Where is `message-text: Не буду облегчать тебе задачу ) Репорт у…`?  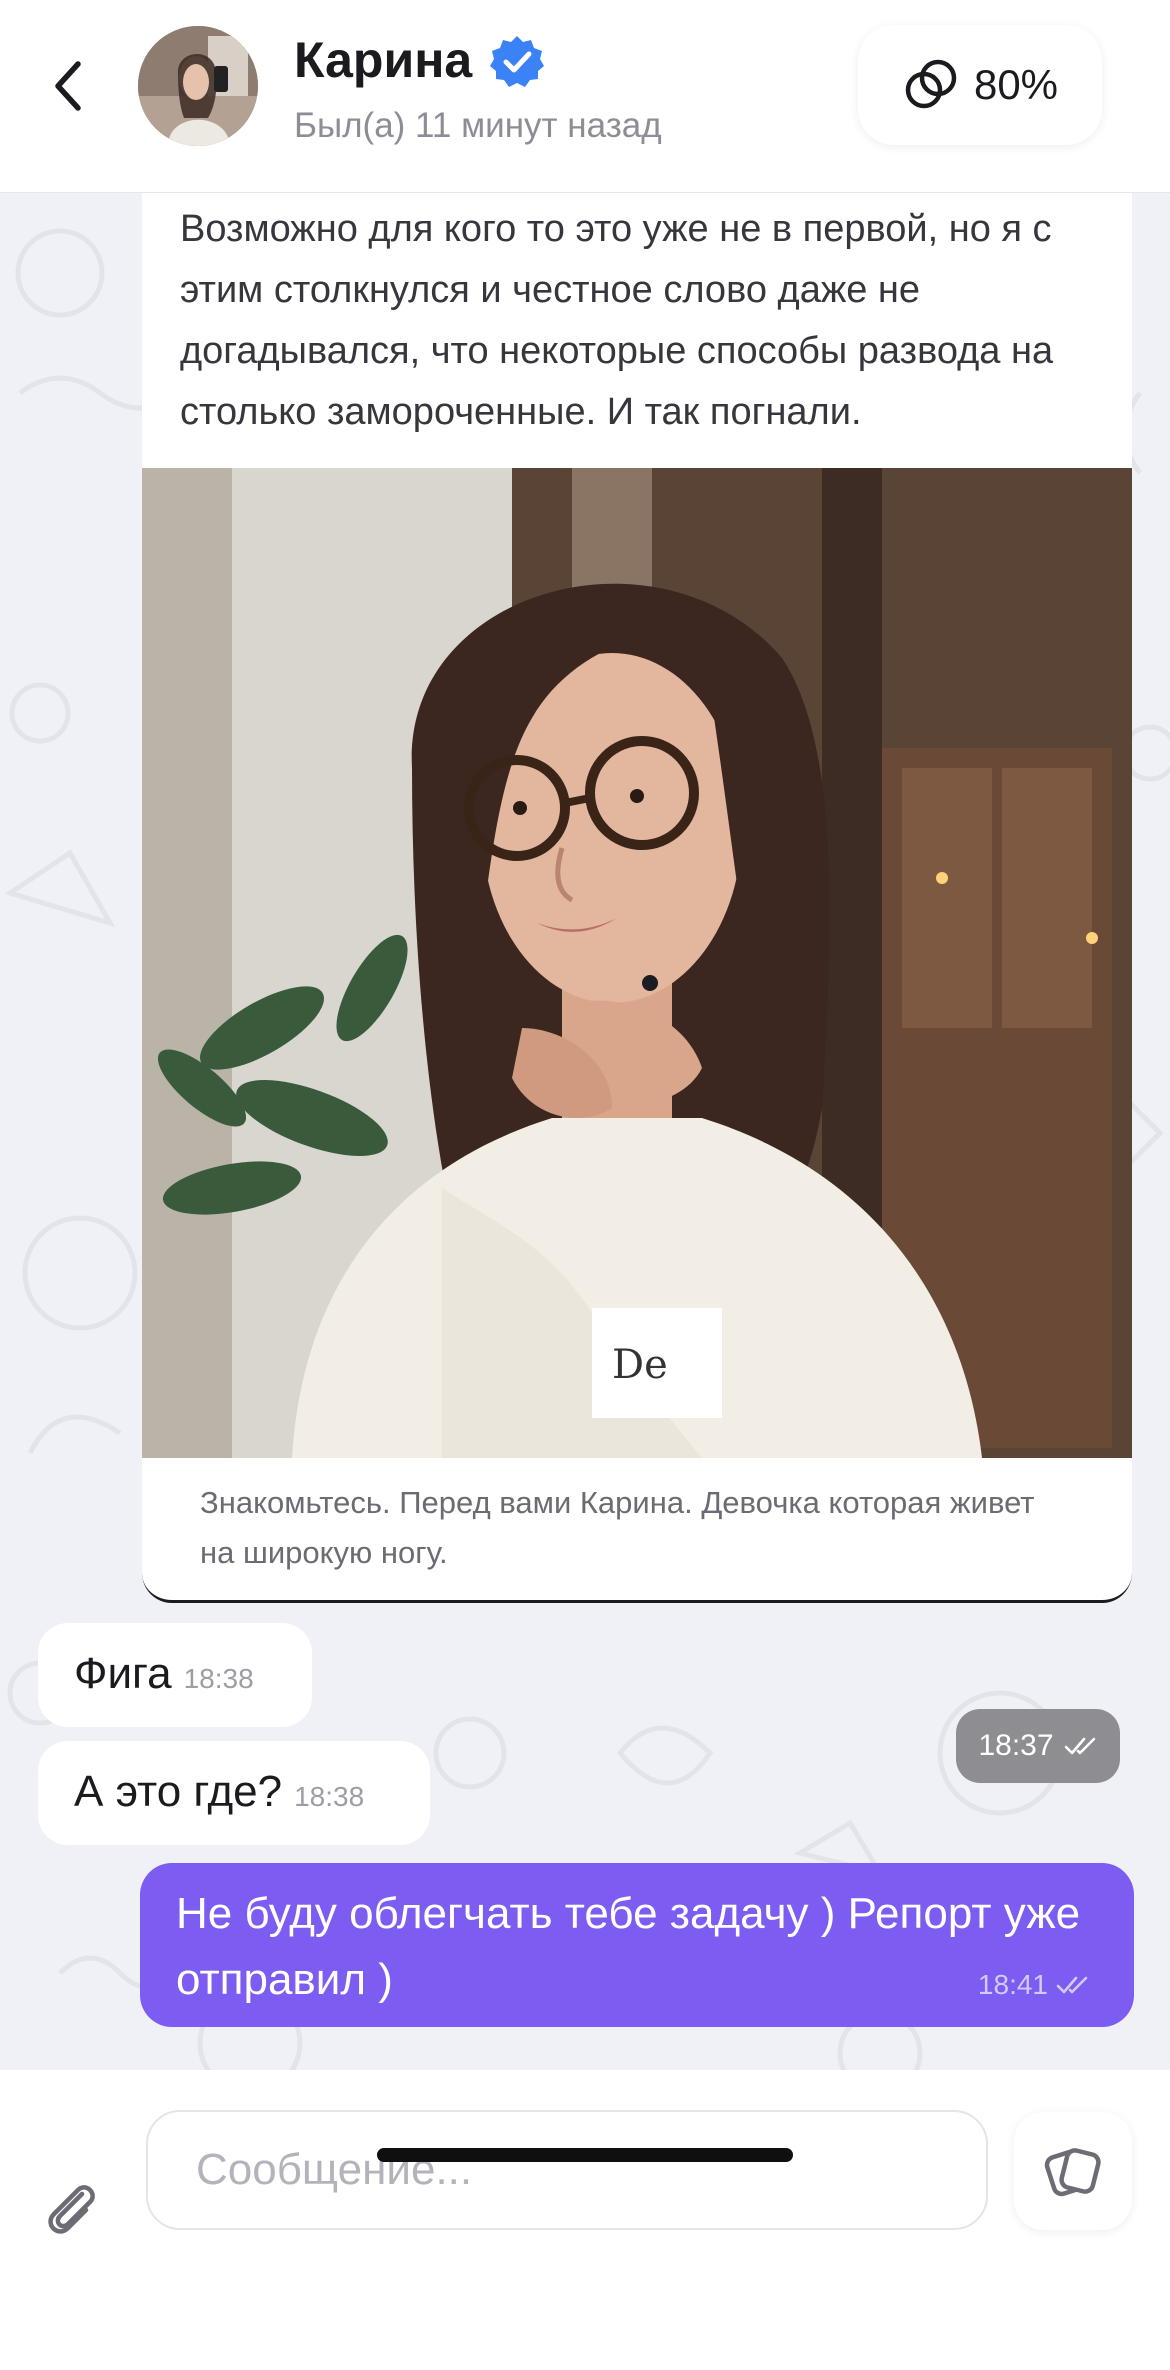
message-text: Не буду облегчать тебе задачу ) Репорт у… is located at coordinates (628, 1946).